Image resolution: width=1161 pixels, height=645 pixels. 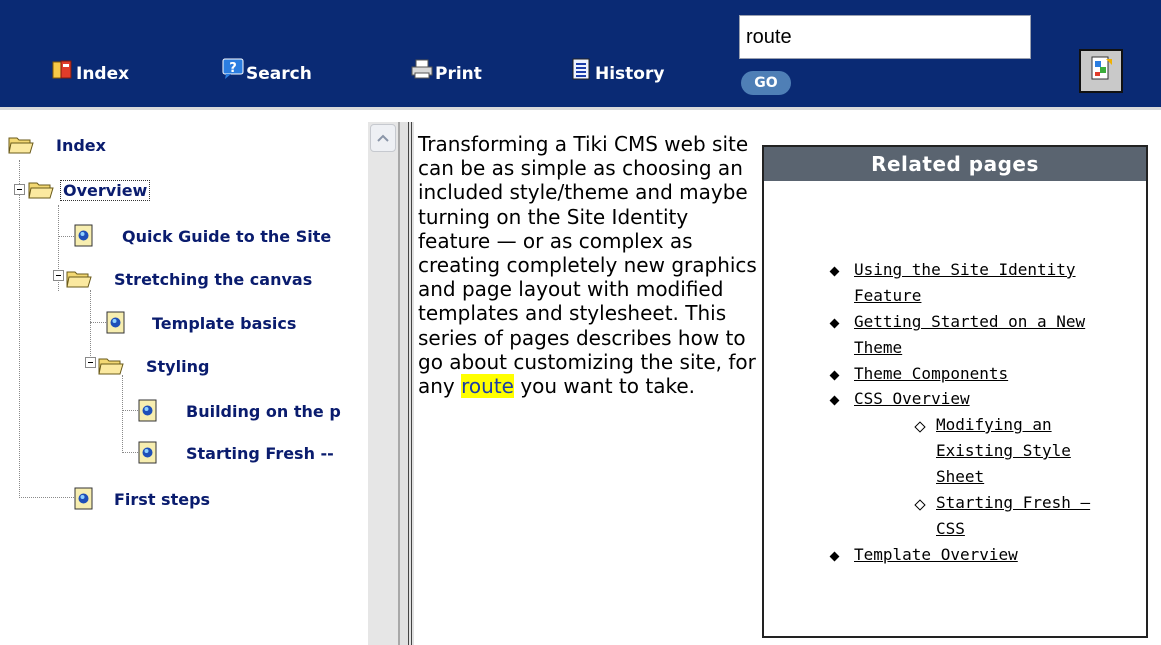 What do you see at coordinates (178, 366) in the screenshot?
I see `tree-label: Styling` at bounding box center [178, 366].